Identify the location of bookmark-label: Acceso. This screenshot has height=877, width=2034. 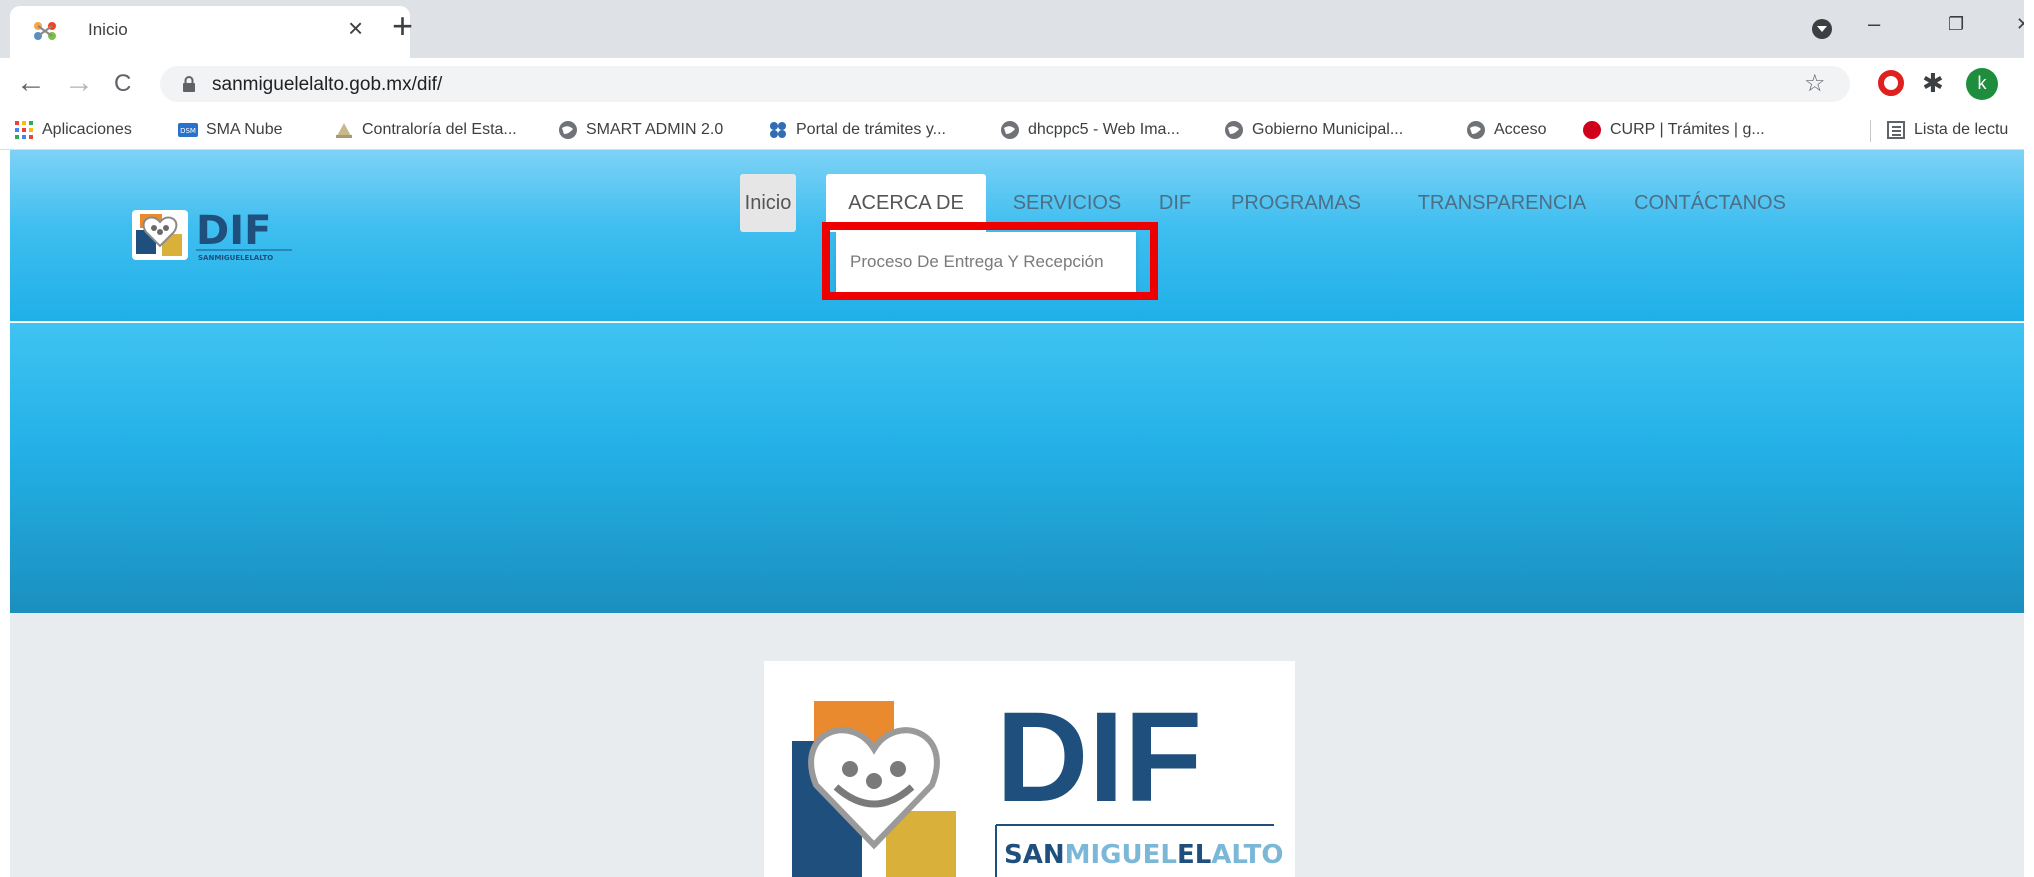
(1520, 129).